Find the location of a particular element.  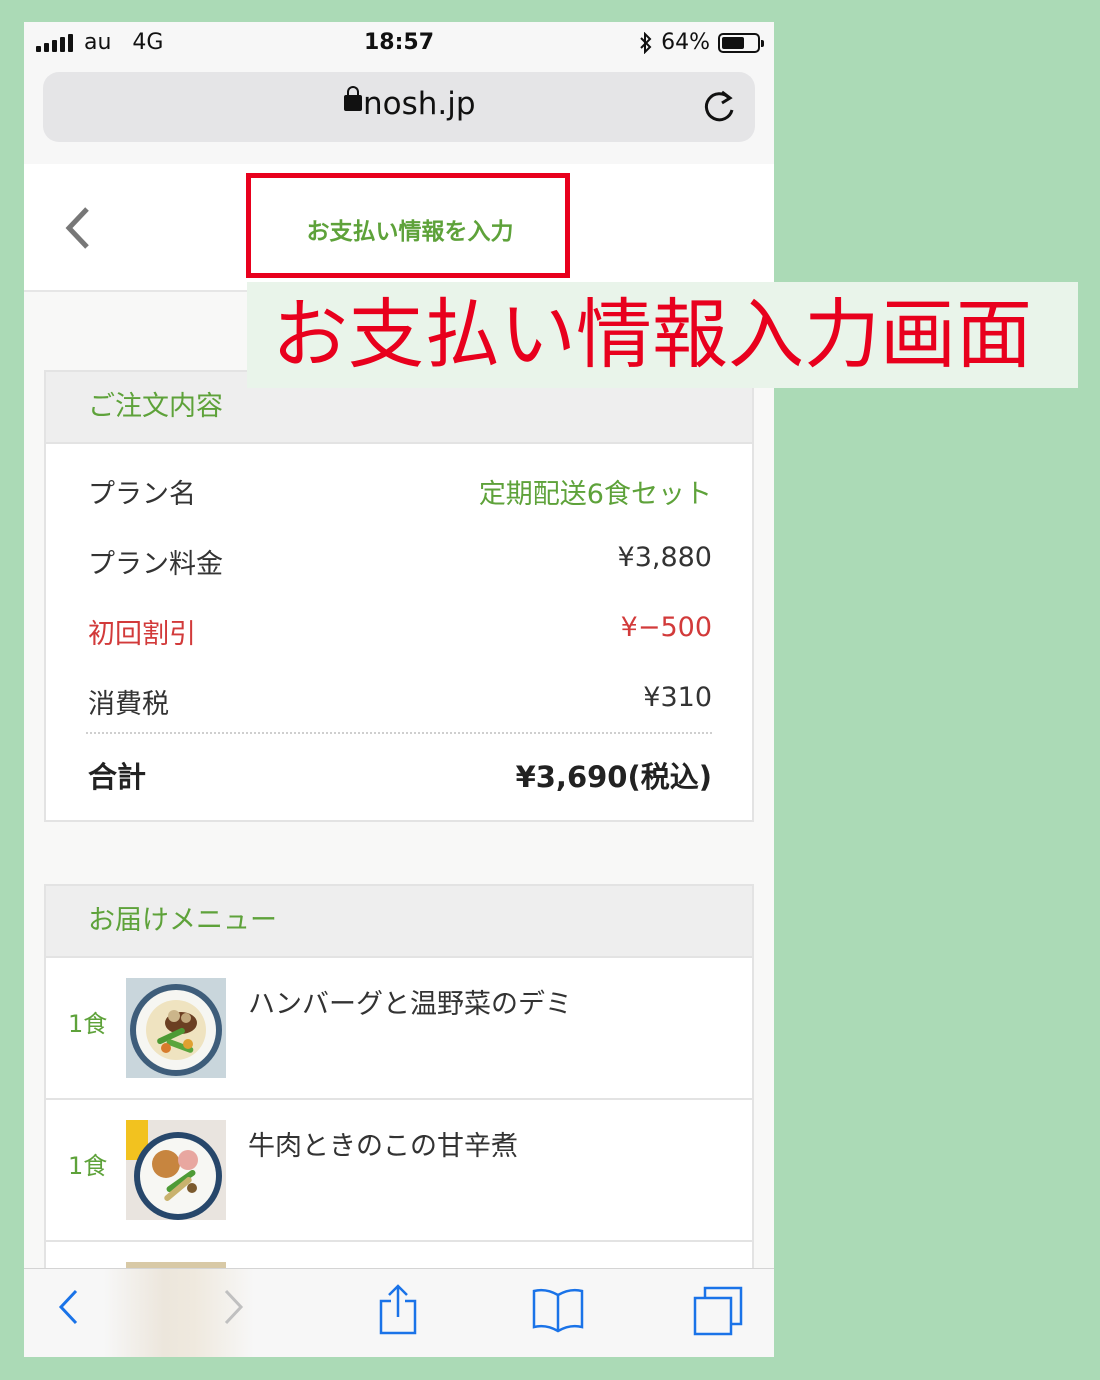

first-discount-value: ¥−500 is located at coordinates (666, 627).